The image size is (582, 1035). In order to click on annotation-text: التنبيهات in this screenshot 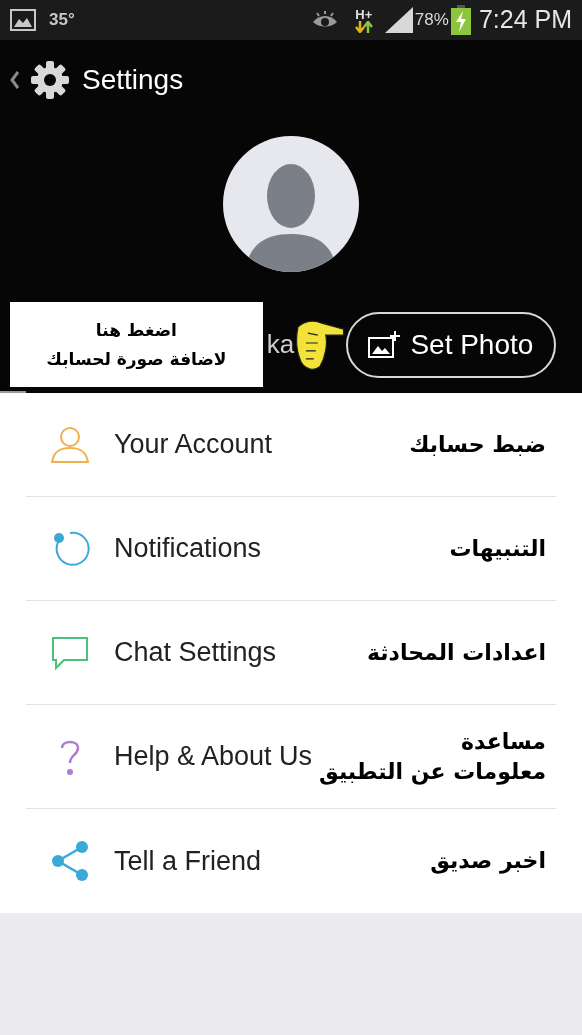, I will do `click(497, 548)`.